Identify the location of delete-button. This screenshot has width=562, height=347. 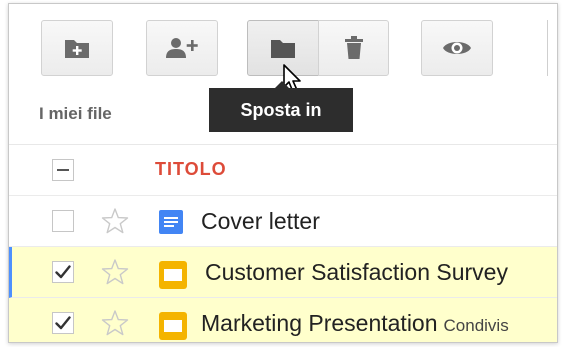
(353, 48).